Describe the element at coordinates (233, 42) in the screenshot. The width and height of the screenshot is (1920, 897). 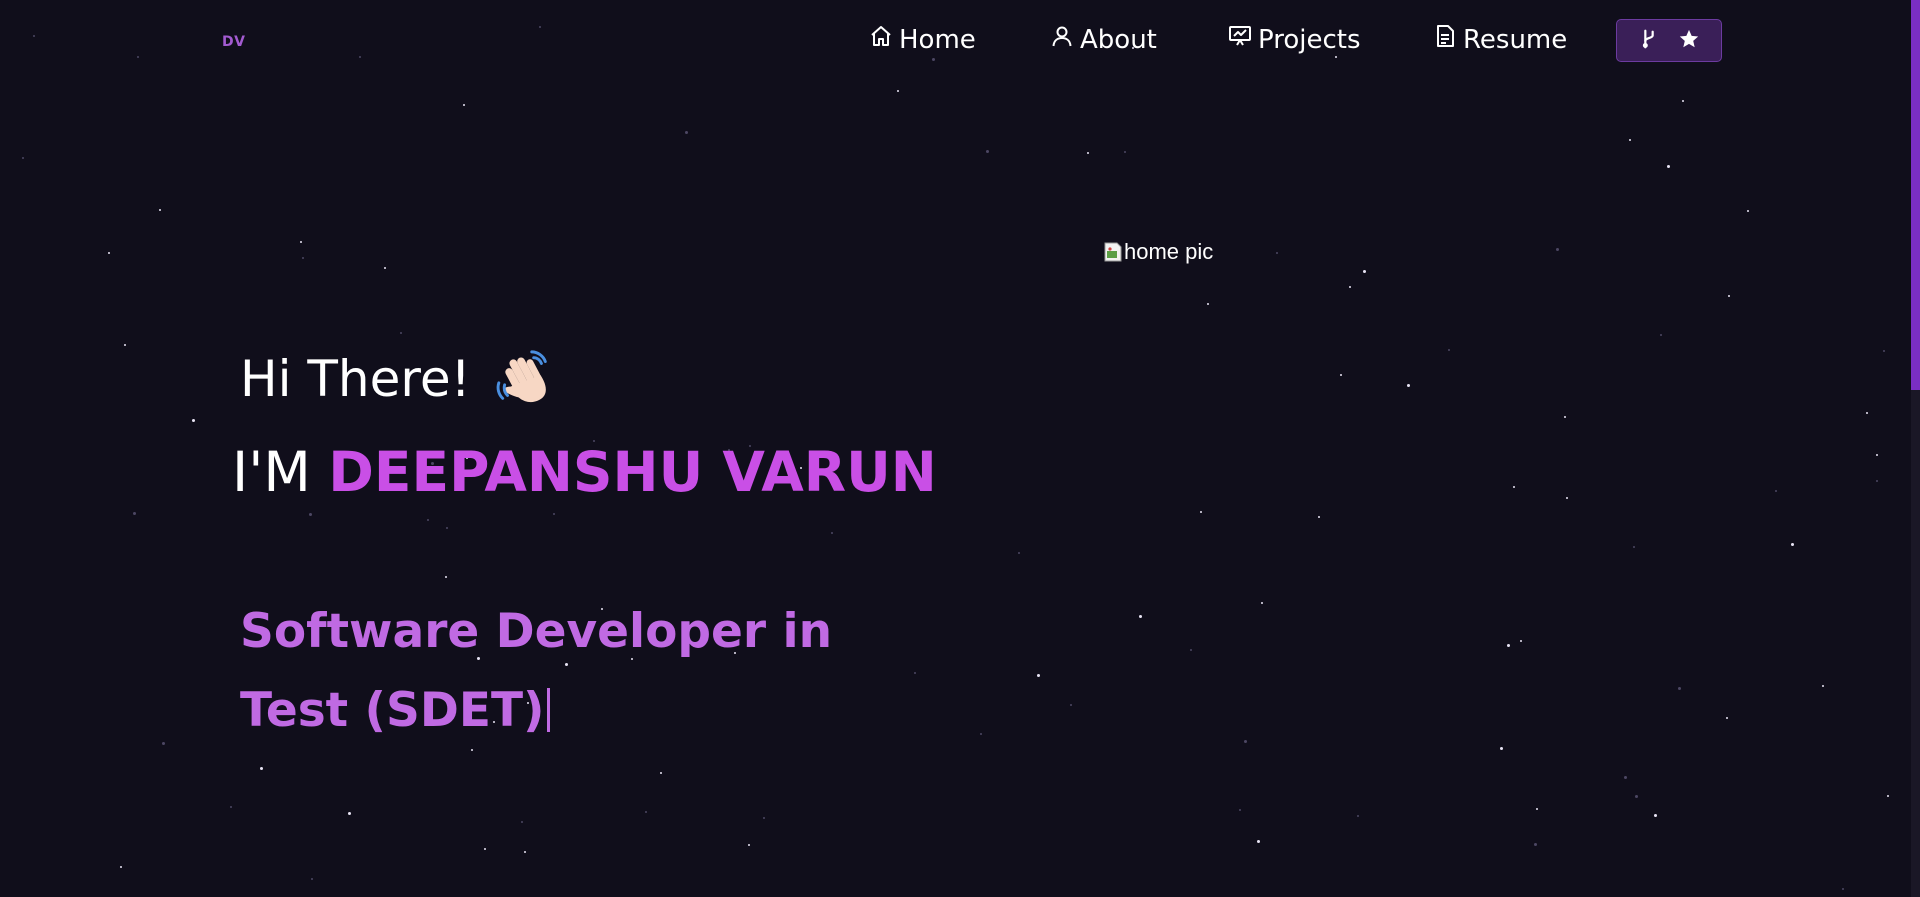
I see `brand-logo: DV` at that location.